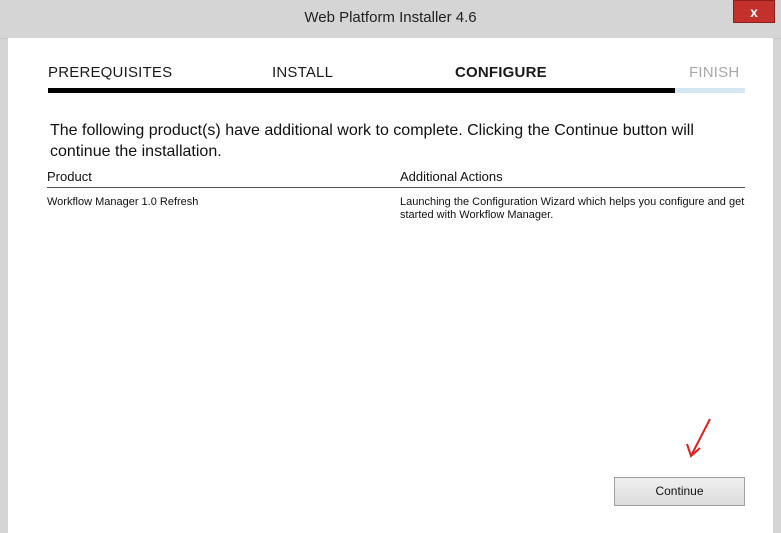 This screenshot has height=533, width=781. I want to click on step-prerequisites: PREREQUISITES, so click(110, 72).